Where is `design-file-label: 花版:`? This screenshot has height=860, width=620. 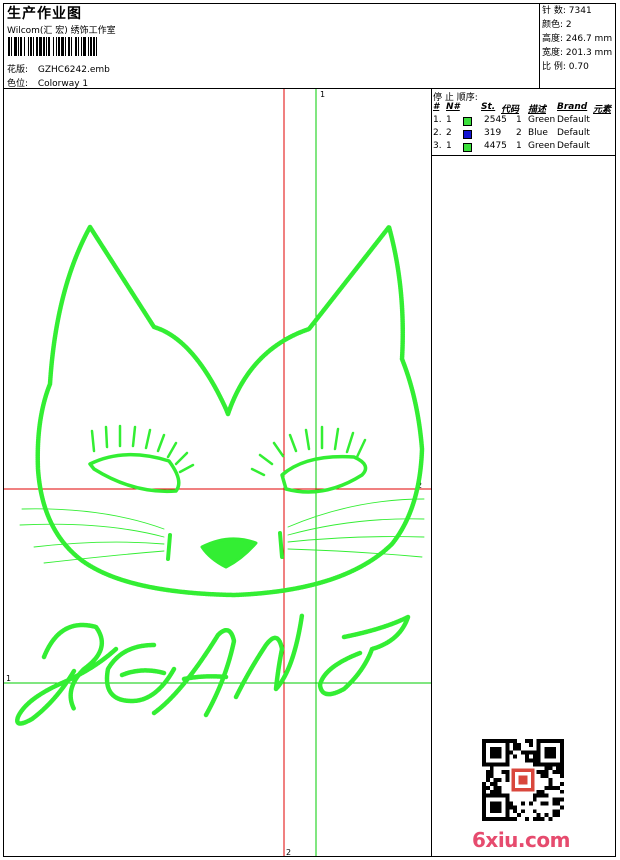
design-file-label: 花版: is located at coordinates (18, 70).